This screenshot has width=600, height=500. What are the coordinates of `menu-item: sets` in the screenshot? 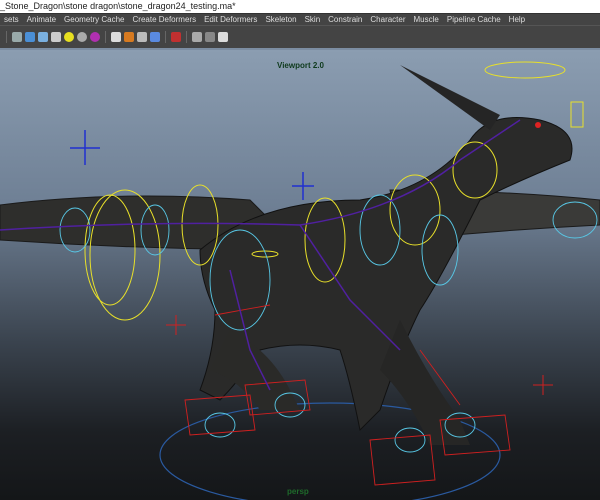 It's located at (11, 19).